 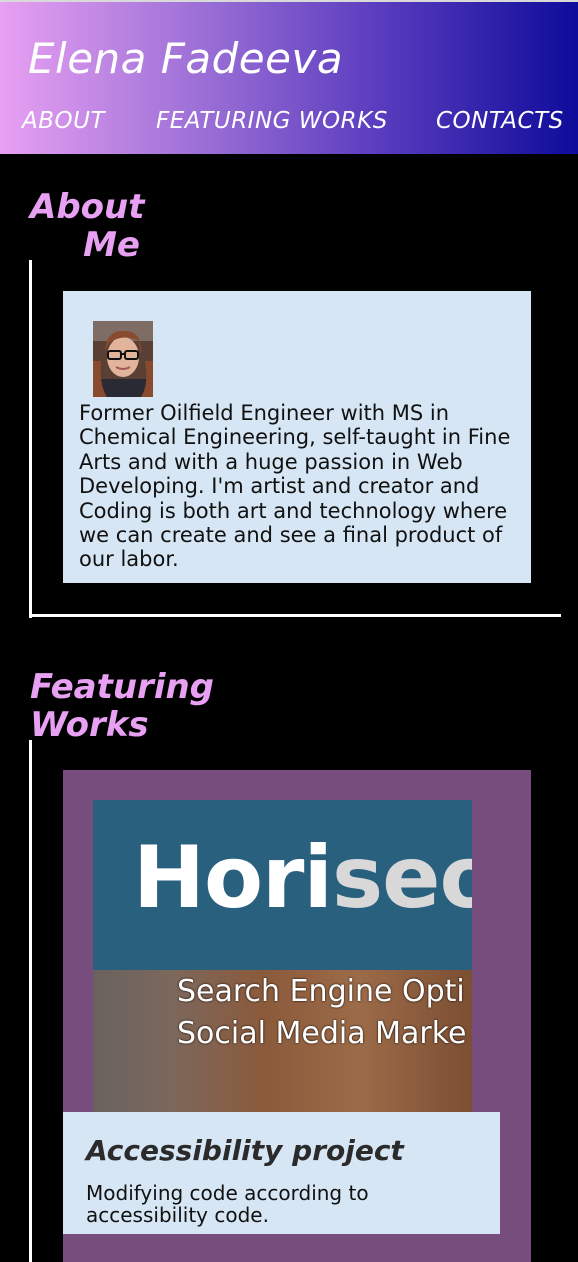 What do you see at coordinates (87, 207) in the screenshot?
I see `about-title-line1: About` at bounding box center [87, 207].